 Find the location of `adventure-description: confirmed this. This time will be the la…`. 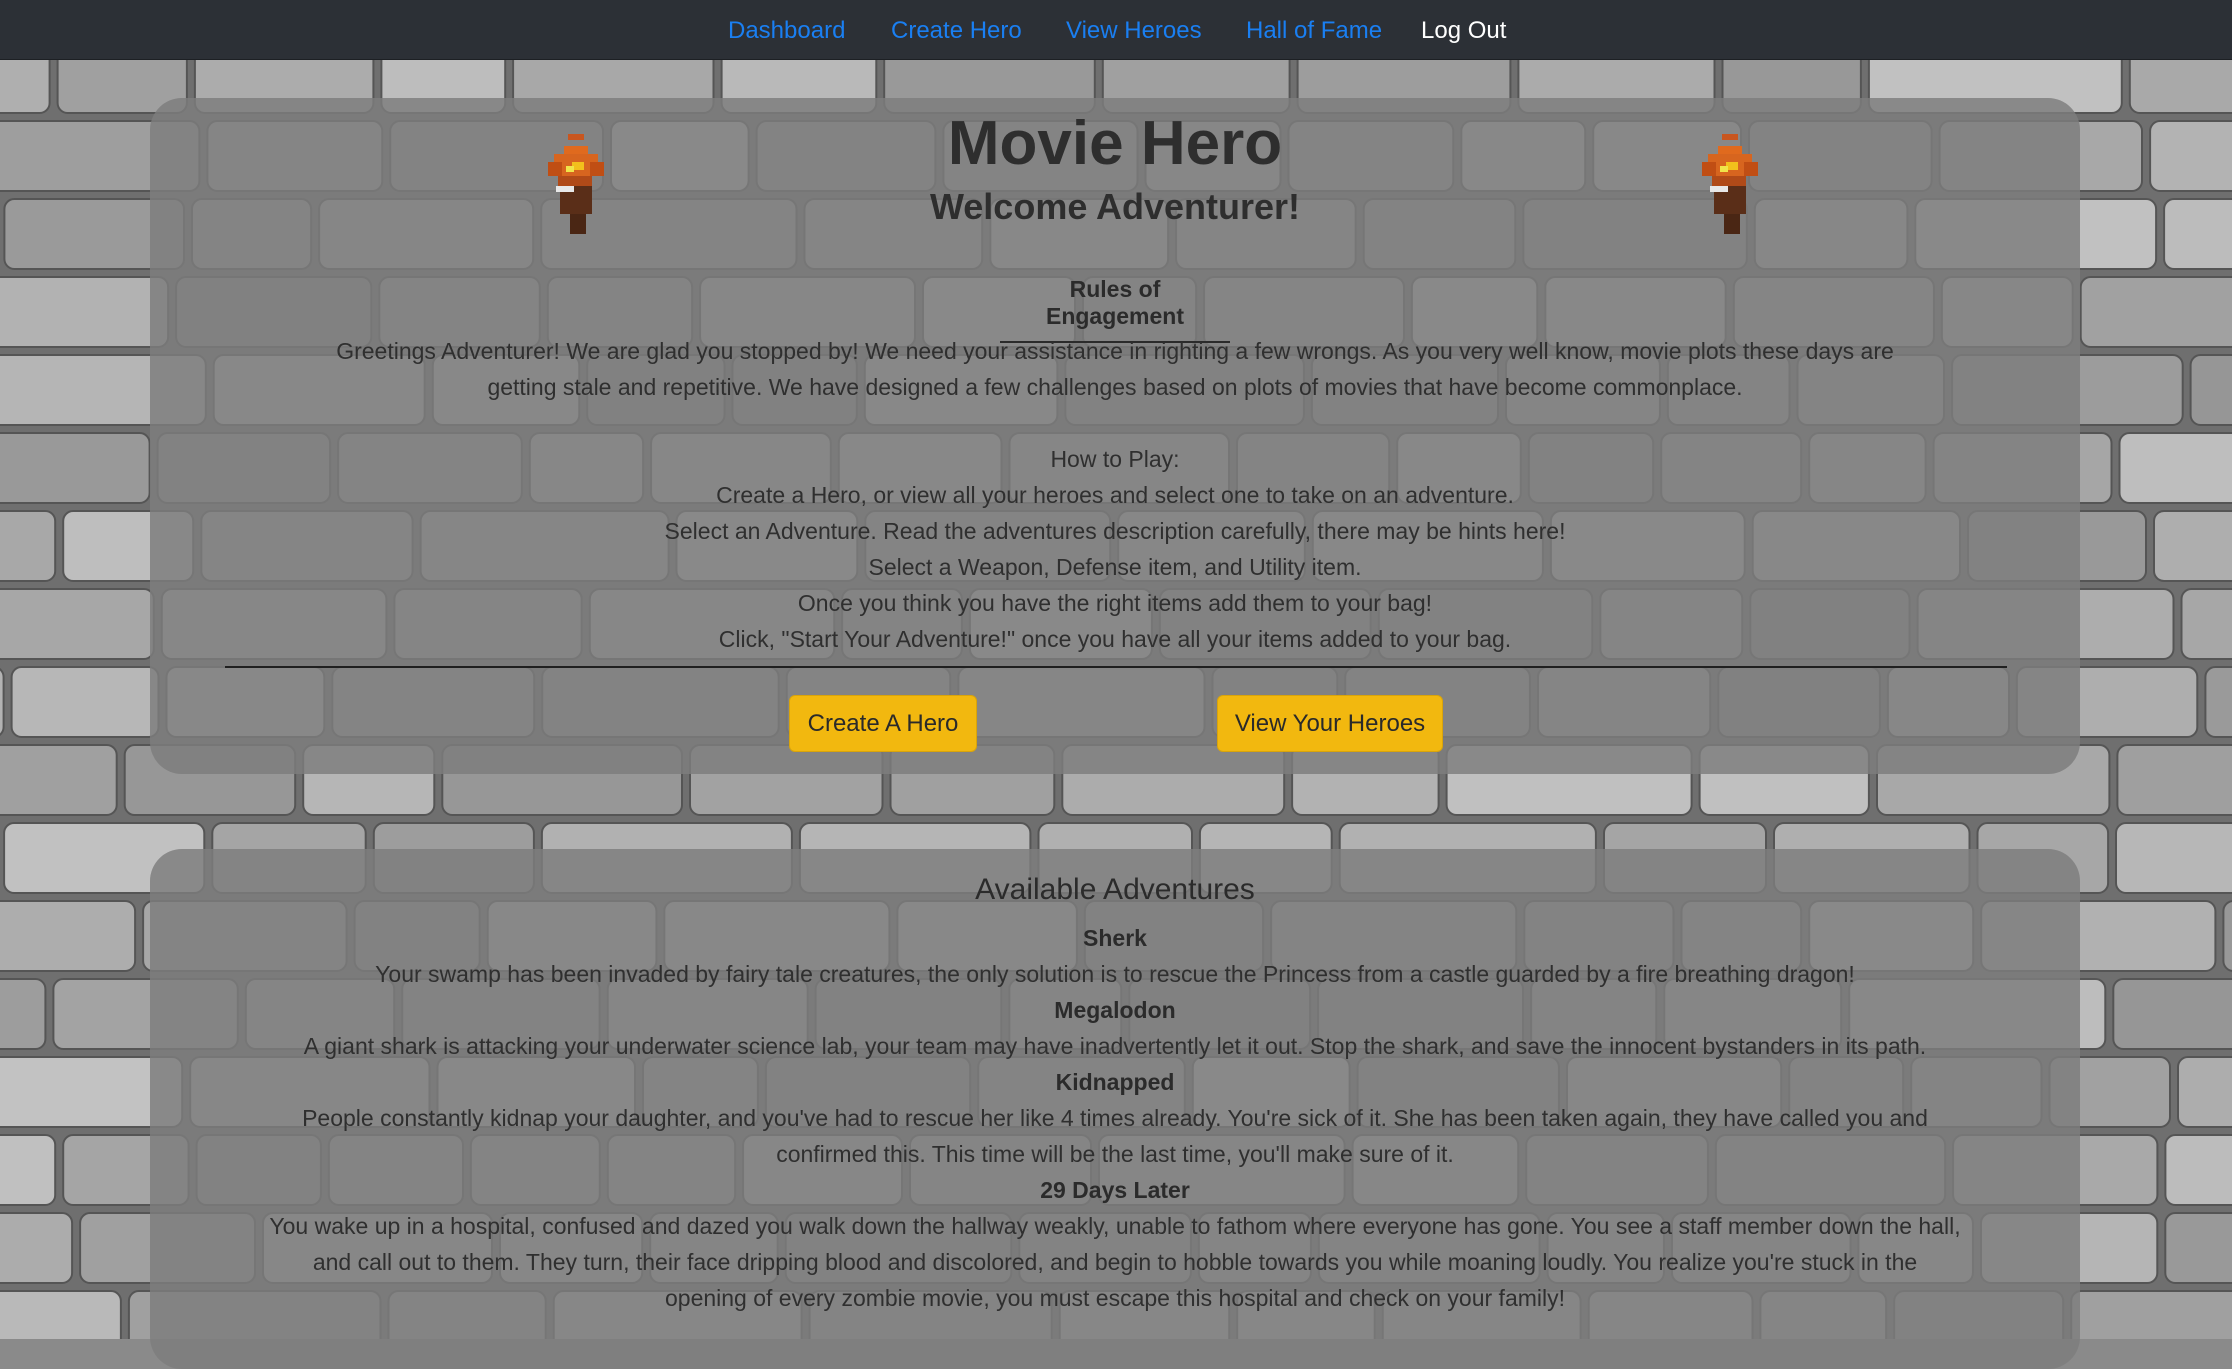

adventure-description: confirmed this. This time will be the la… is located at coordinates (1115, 1154).